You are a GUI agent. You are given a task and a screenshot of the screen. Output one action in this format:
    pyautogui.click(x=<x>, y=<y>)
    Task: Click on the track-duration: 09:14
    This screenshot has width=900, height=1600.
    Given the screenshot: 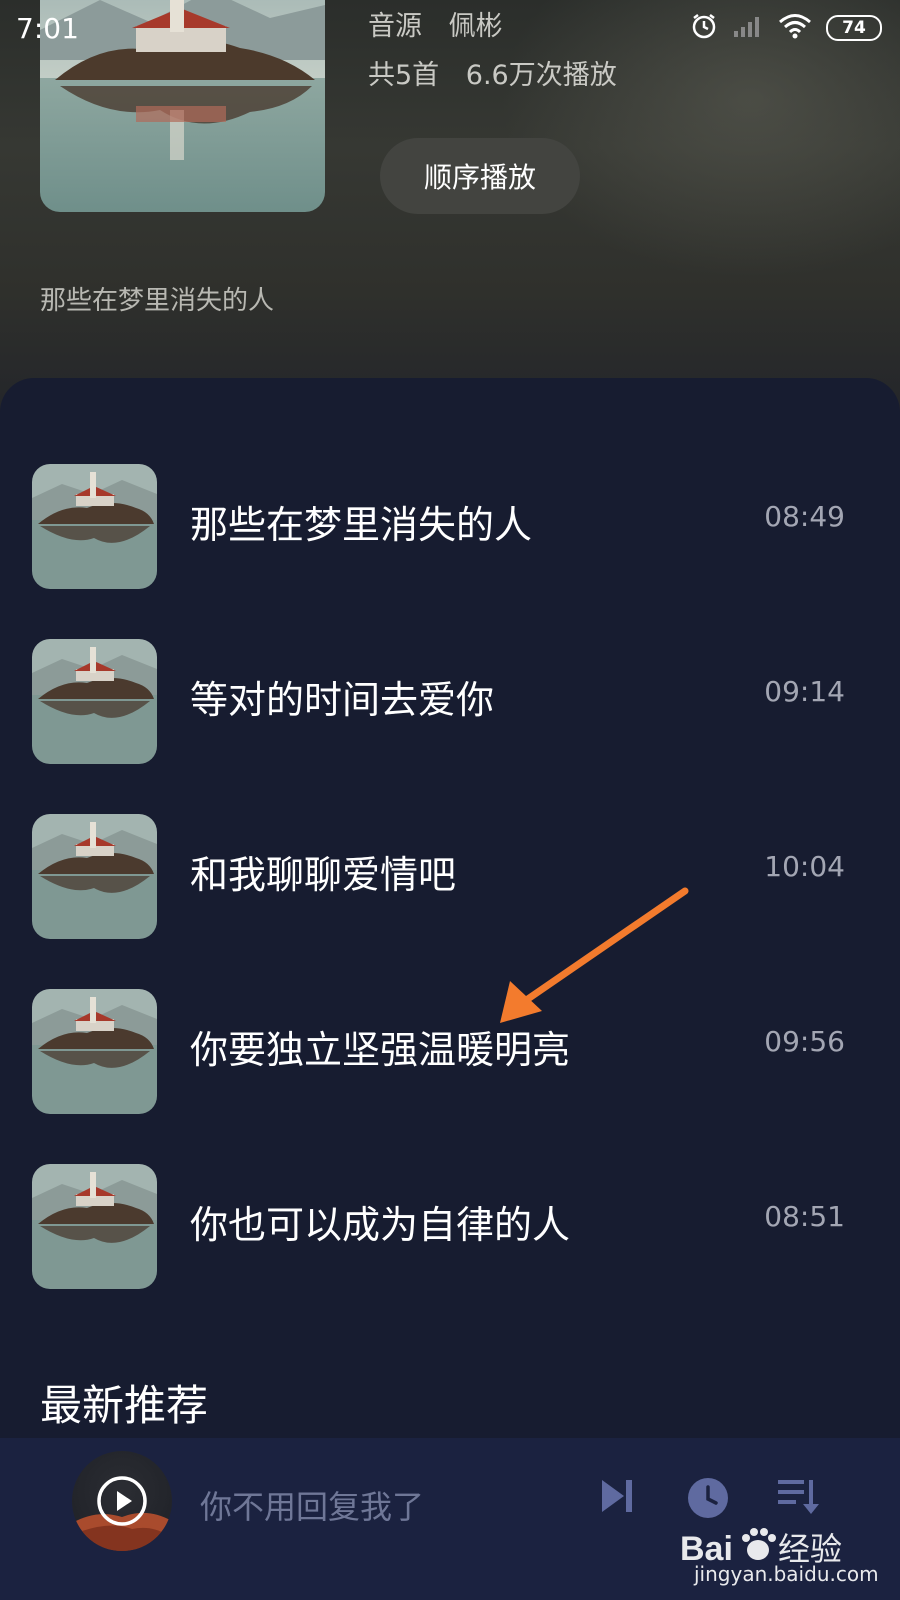 What is the action you would take?
    pyautogui.click(x=804, y=691)
    